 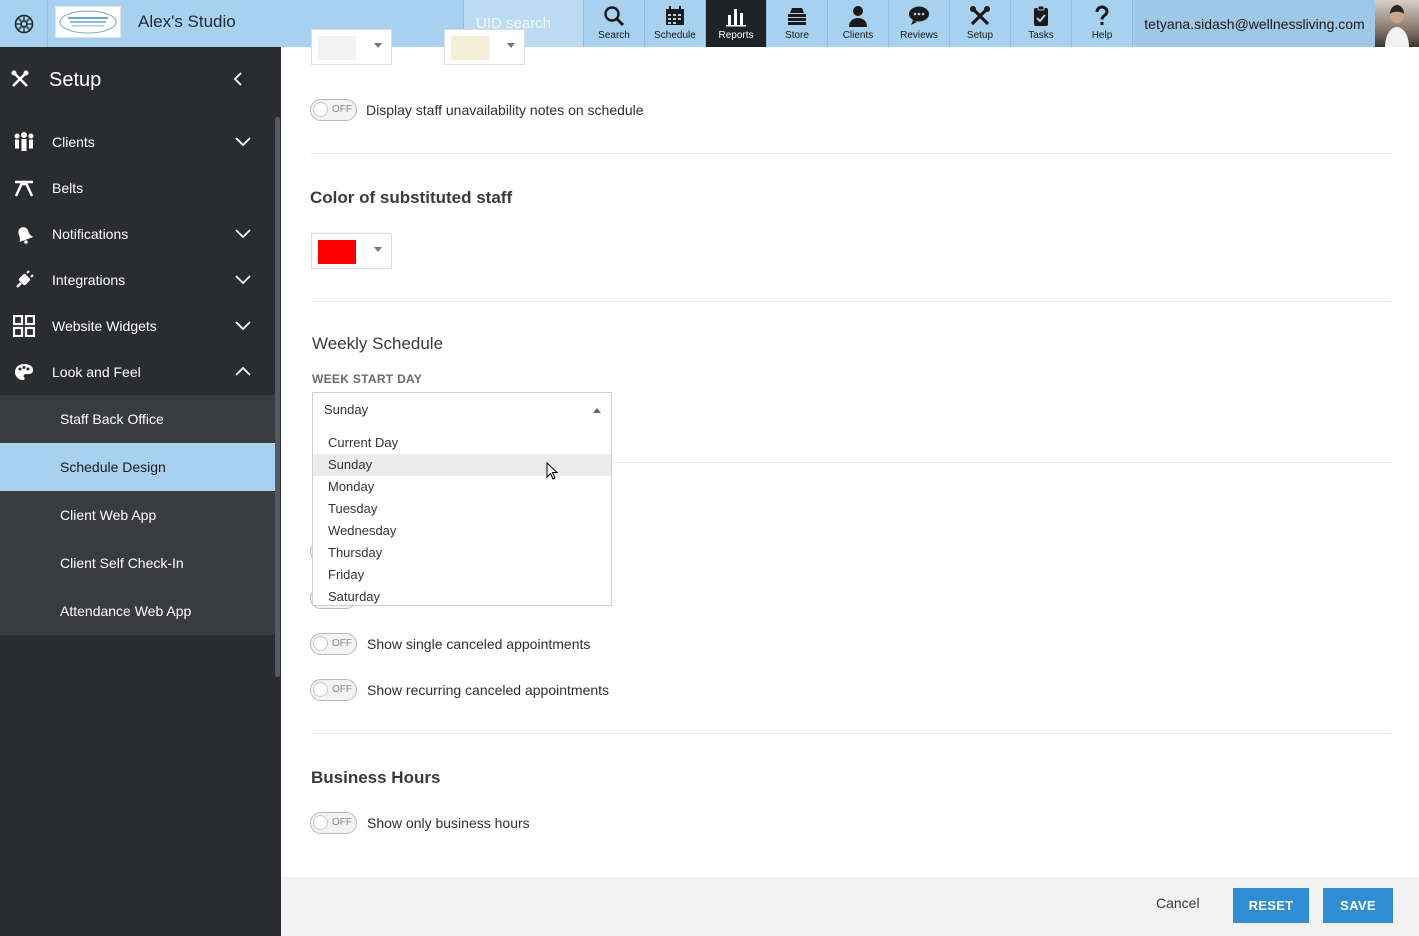 What do you see at coordinates (187, 22) in the screenshot?
I see `studio-name: Alex's Studio` at bounding box center [187, 22].